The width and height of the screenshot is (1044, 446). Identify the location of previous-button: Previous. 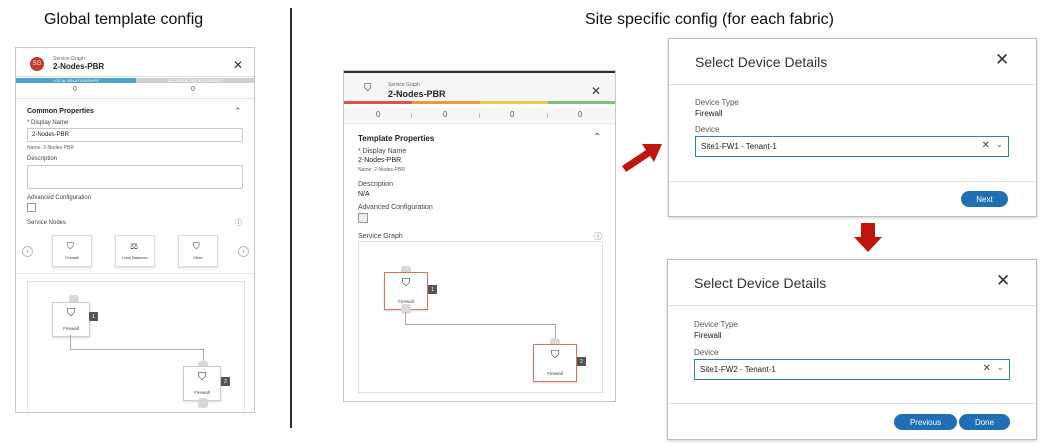
(925, 422).